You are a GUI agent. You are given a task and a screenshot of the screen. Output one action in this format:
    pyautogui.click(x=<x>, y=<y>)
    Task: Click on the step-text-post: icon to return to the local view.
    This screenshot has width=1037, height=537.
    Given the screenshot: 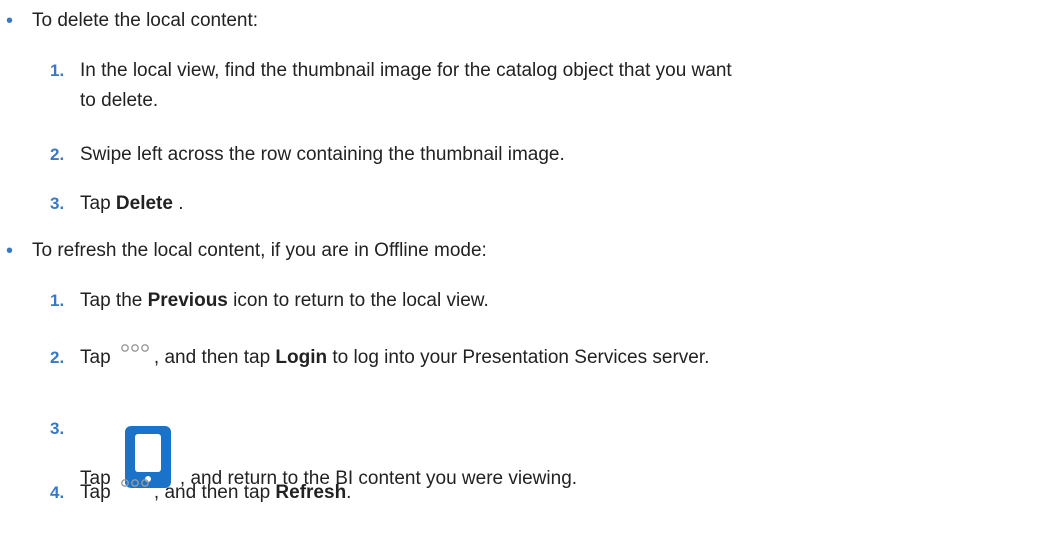 What is the action you would take?
    pyautogui.click(x=358, y=300)
    